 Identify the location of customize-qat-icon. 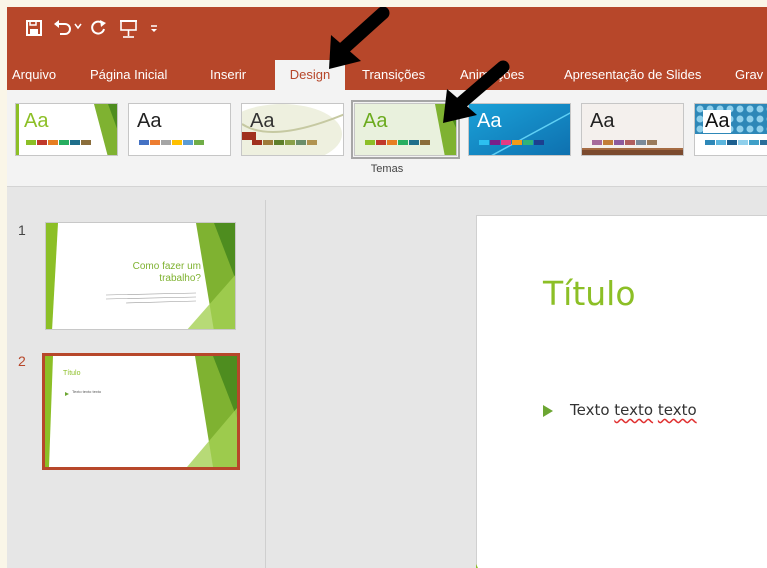
(154, 30).